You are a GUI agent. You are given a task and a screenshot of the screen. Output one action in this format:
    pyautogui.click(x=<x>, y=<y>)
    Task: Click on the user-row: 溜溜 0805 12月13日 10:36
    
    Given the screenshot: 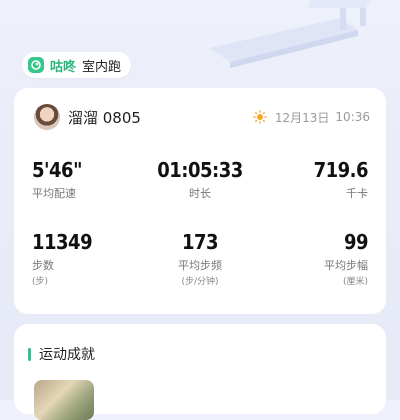 What is the action you would take?
    pyautogui.click(x=202, y=117)
    